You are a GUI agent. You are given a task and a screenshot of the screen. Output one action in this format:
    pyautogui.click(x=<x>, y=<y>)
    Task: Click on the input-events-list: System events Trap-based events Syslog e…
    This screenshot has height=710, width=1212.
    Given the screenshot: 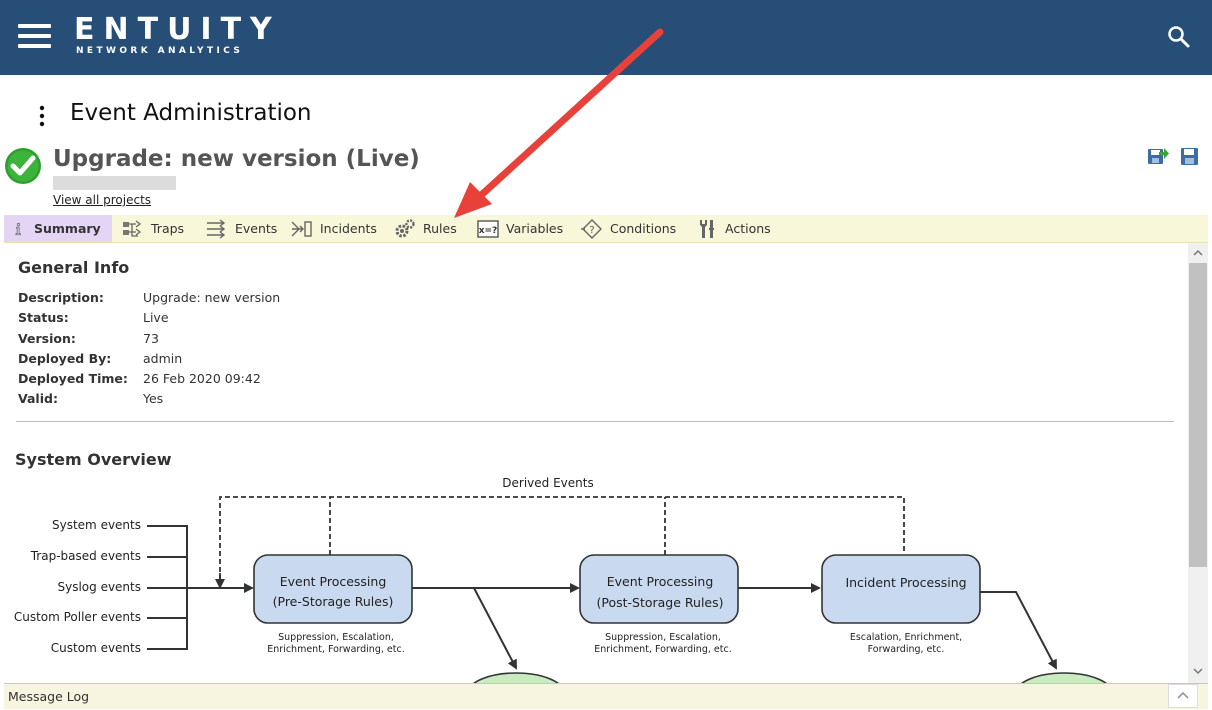 What is the action you would take?
    pyautogui.click(x=77, y=586)
    